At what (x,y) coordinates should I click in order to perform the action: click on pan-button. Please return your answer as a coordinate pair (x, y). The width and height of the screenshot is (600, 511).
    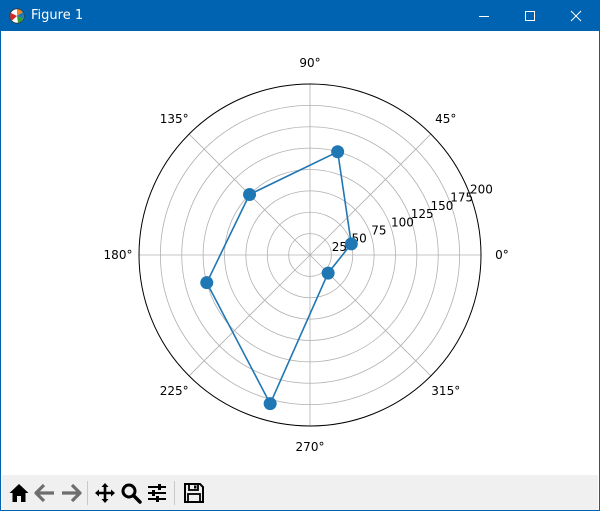
    Looking at the image, I should click on (105, 493).